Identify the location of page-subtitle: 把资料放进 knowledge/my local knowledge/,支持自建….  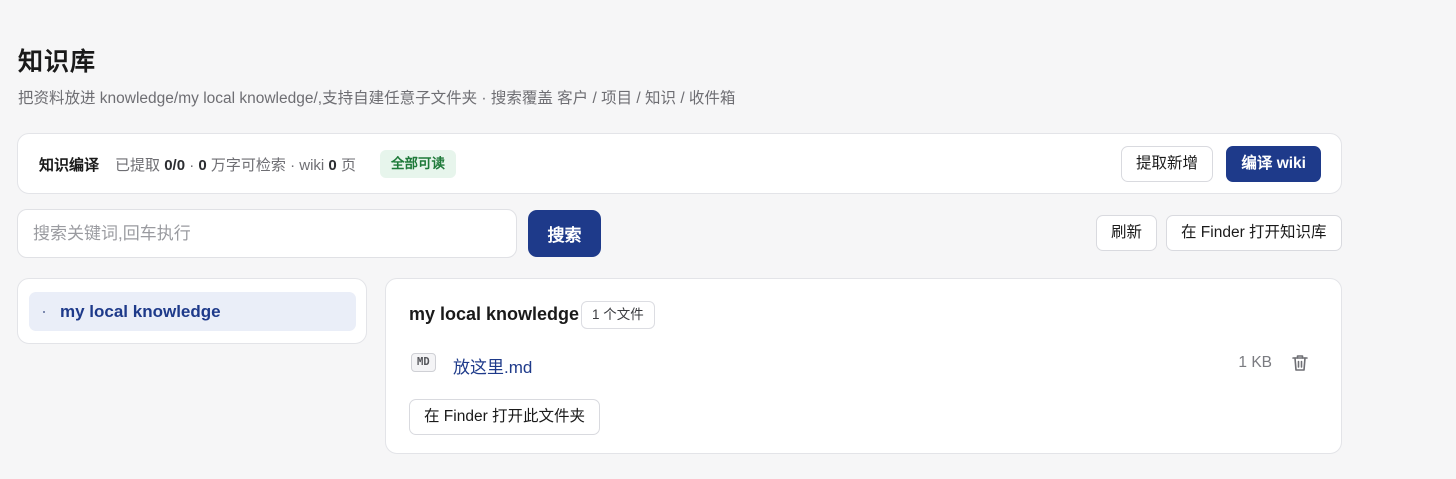
(377, 98).